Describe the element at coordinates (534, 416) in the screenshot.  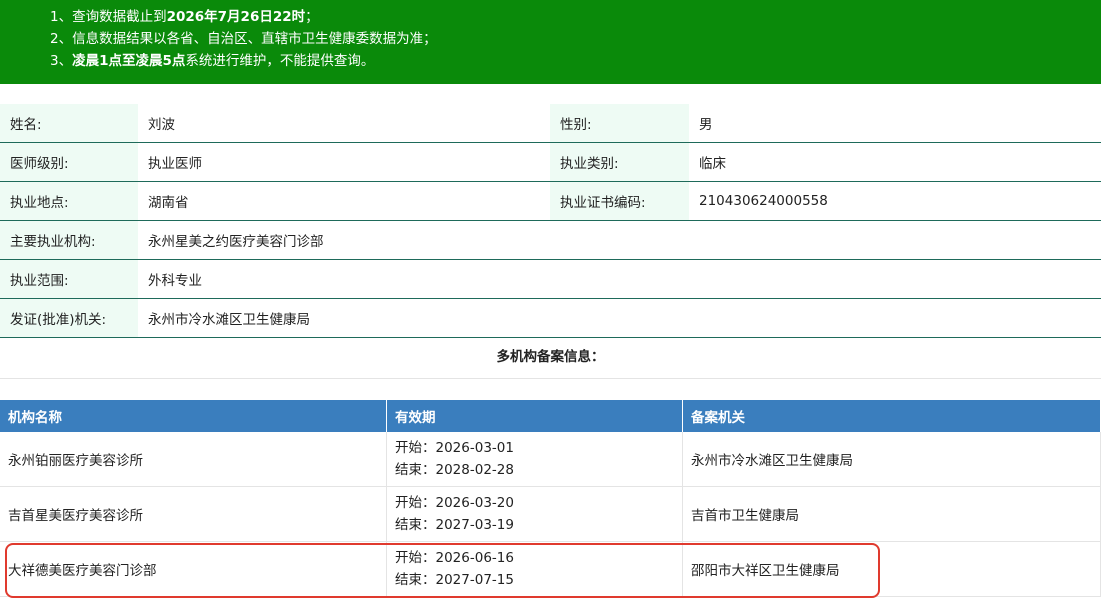
I see `header-validity: 有效期` at that location.